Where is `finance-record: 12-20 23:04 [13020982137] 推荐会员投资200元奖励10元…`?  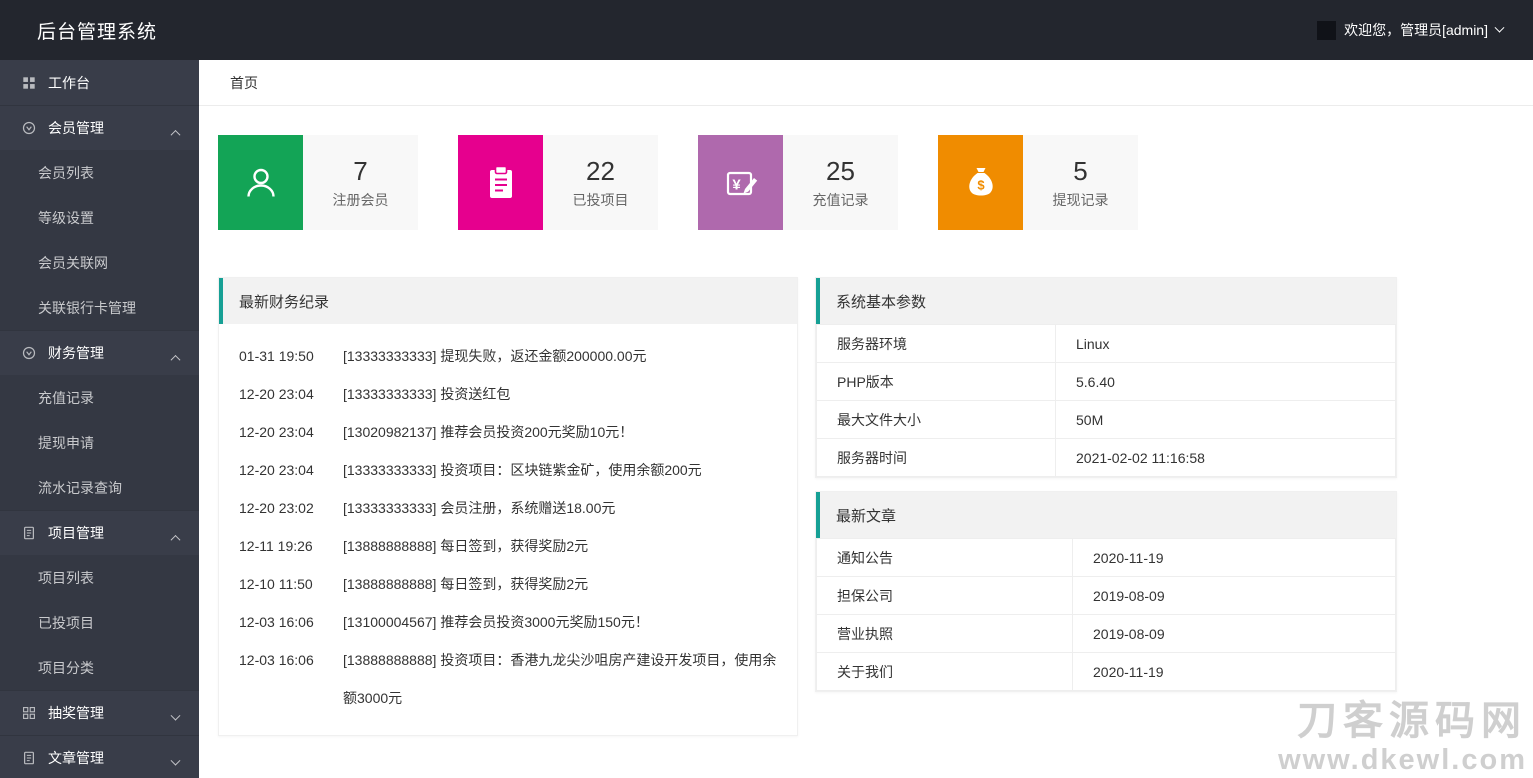 finance-record: 12-20 23:04 [13020982137] 推荐会员投资200元奖励10元… is located at coordinates (508, 432).